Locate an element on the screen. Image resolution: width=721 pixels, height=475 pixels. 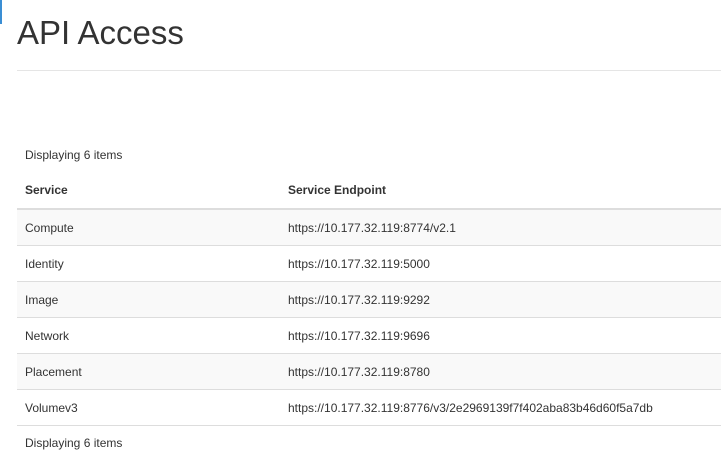
column-header-service: Service is located at coordinates (148, 191).